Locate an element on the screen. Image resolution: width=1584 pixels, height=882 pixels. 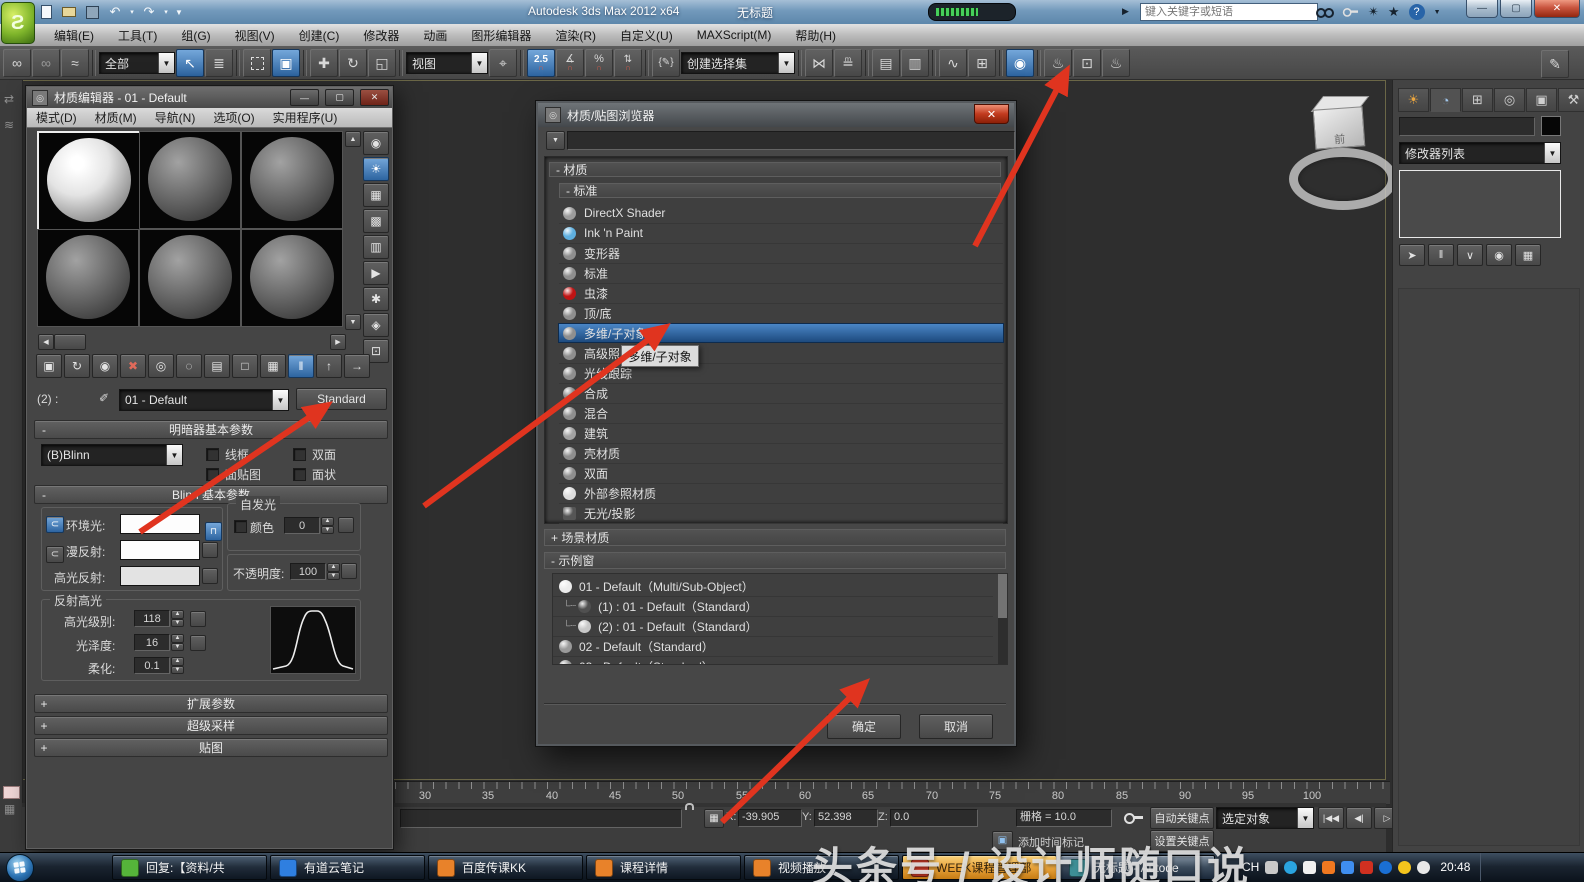
spin-up-icon: ▲ is located at coordinates (177, 614).